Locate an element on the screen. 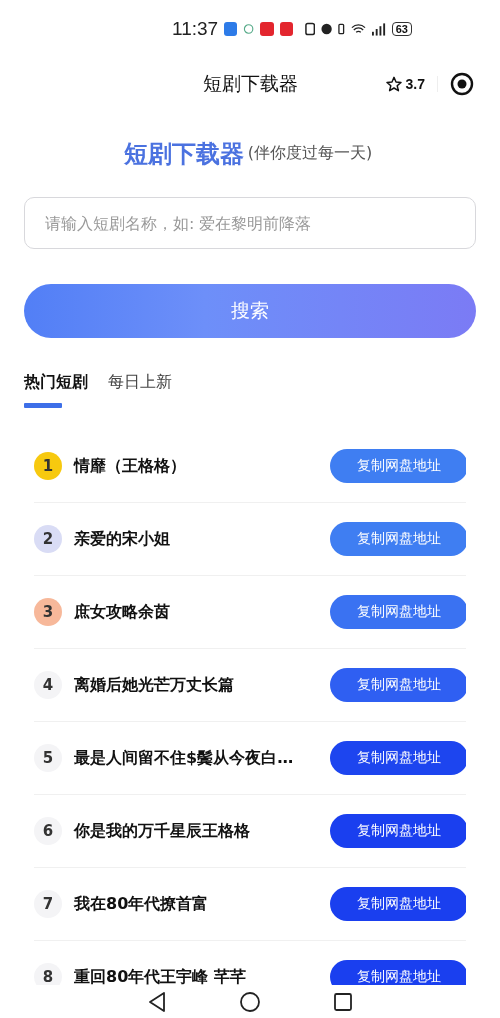 Image resolution: width=500 pixels, height=1018 pixels. back-icon is located at coordinates (157, 1001).